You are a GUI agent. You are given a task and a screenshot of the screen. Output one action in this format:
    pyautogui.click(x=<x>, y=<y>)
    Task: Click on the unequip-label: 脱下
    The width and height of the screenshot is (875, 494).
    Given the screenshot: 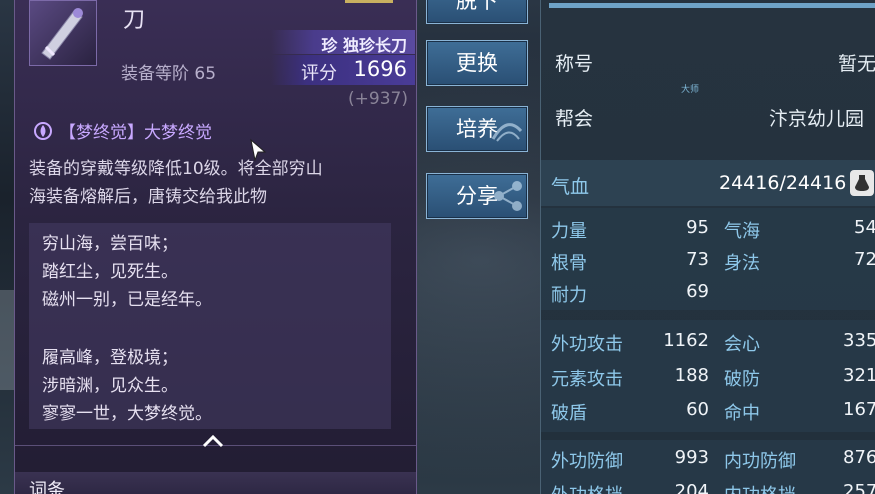 What is the action you would take?
    pyautogui.click(x=477, y=6)
    